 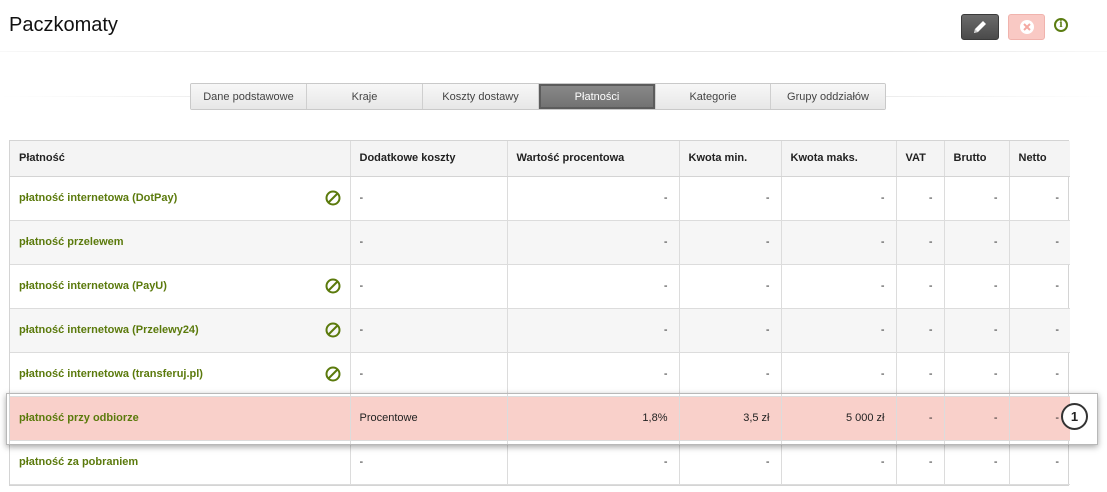 I want to click on payment-name-cell: płatność za pobraniem, so click(x=180, y=462).